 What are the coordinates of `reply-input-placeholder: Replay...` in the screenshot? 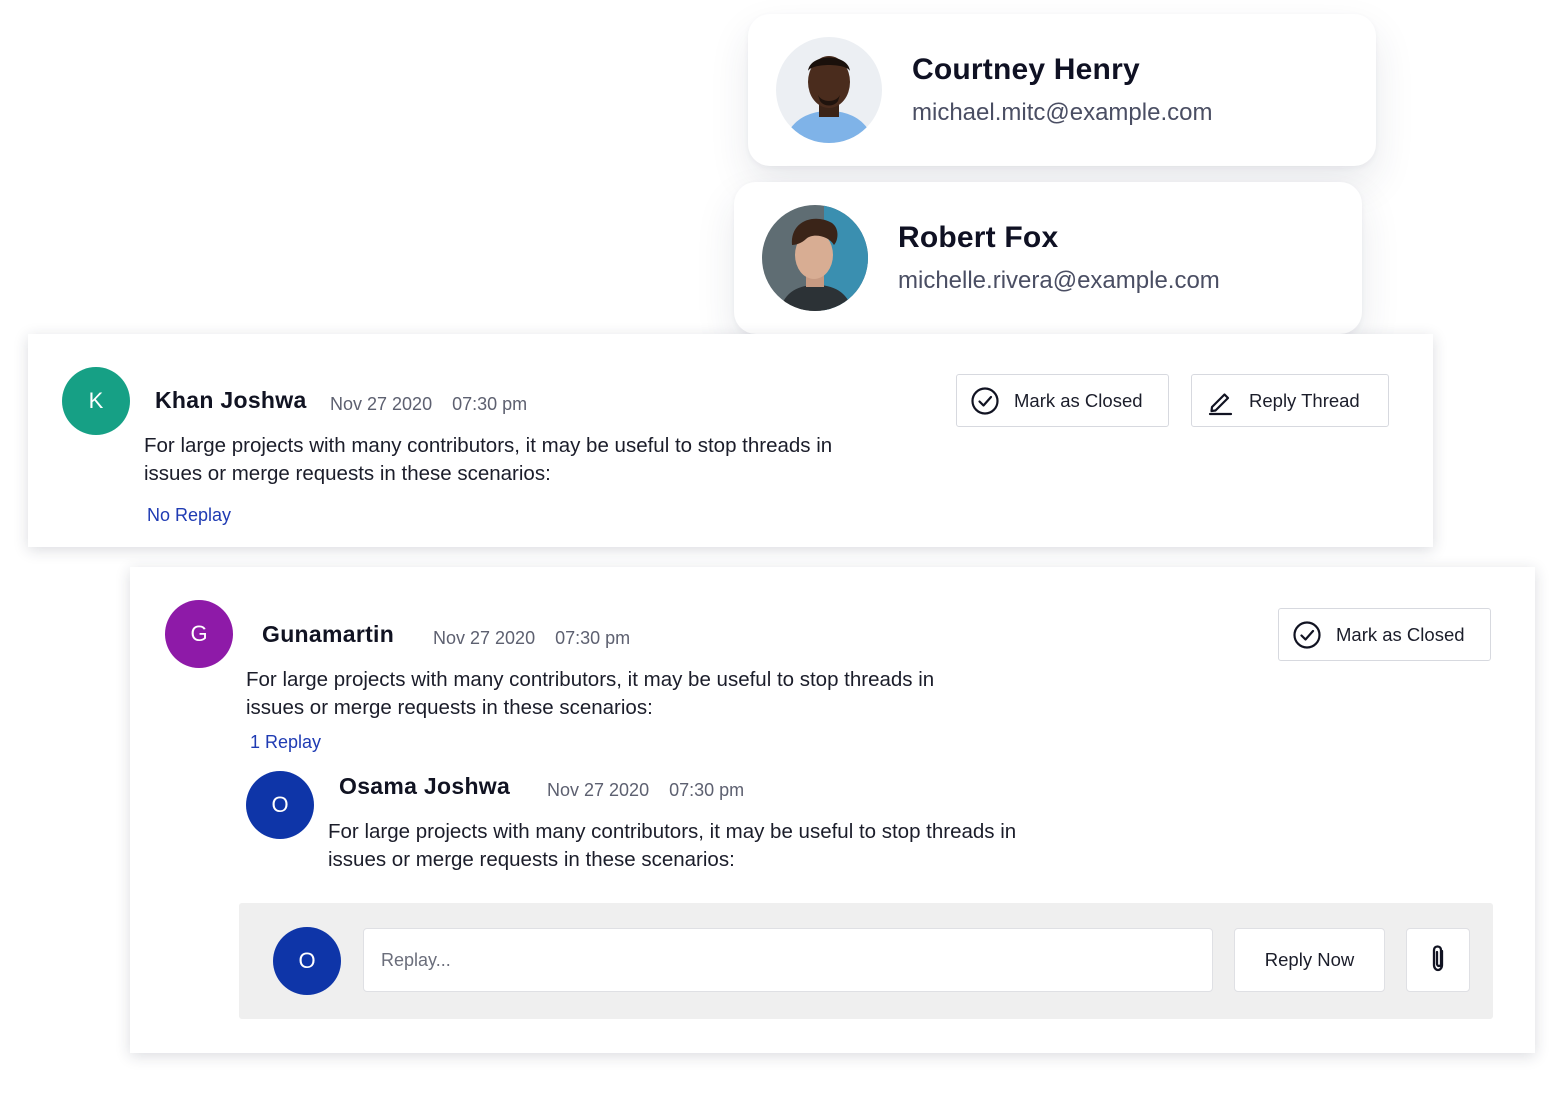 It's located at (416, 959).